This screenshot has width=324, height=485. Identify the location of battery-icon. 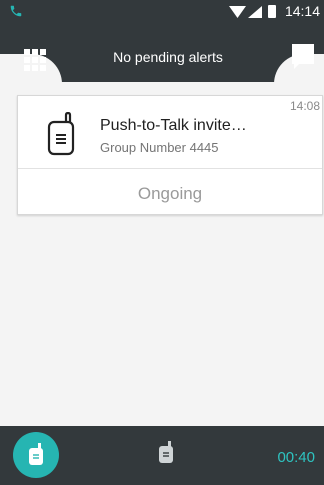
(272, 11).